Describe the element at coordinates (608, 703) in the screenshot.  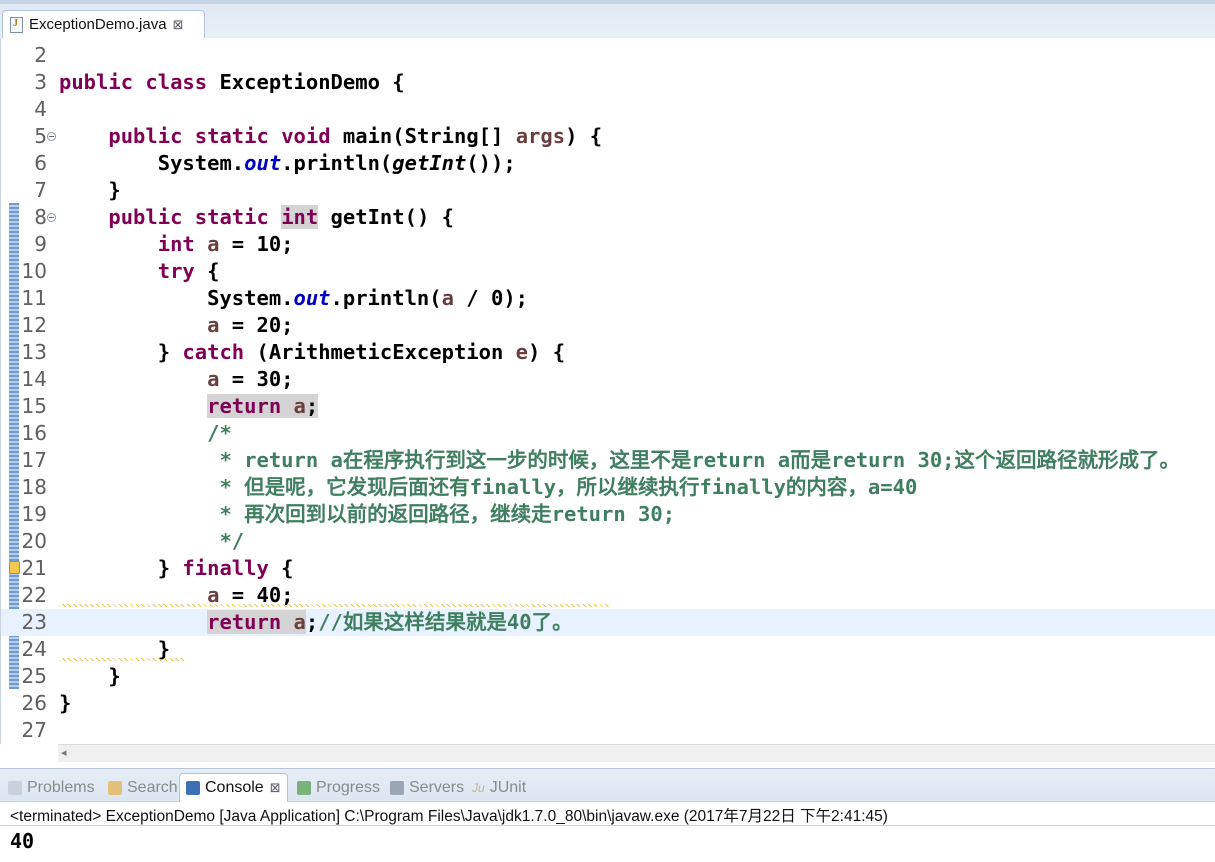
I see `code-line: 26}` at that location.